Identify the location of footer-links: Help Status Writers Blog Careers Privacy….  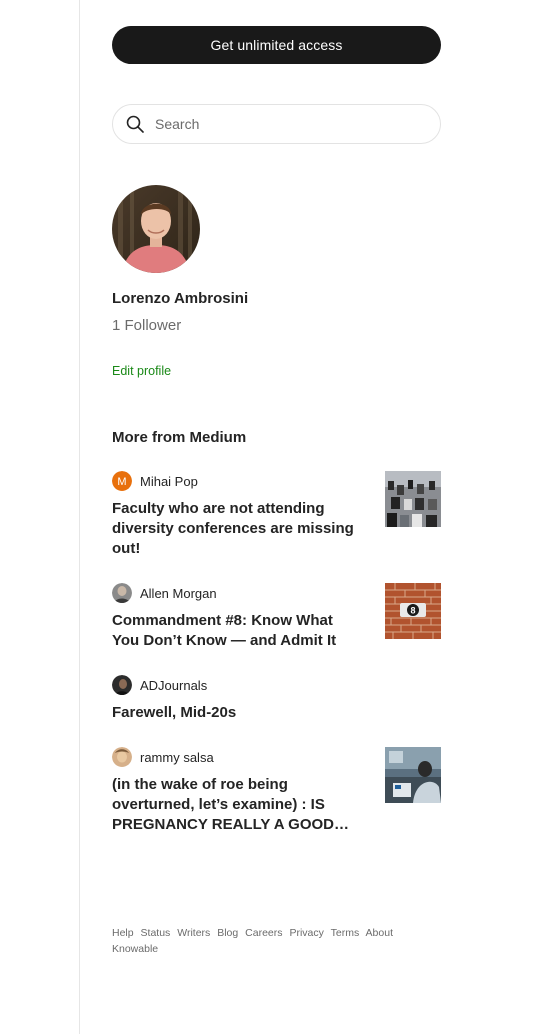
(276, 941).